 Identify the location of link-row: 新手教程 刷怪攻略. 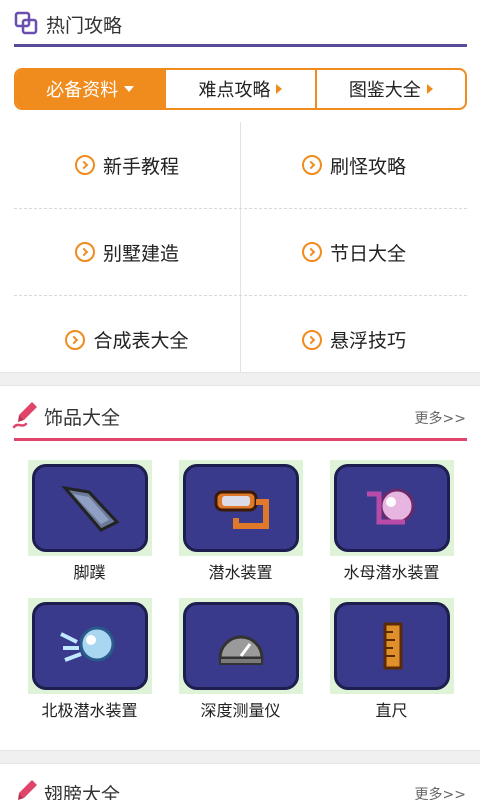
(240, 165).